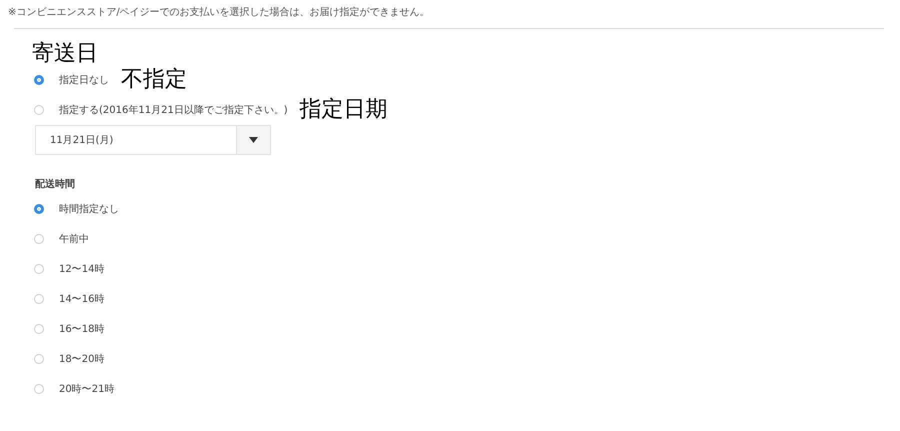  What do you see at coordinates (86, 389) in the screenshot?
I see `option-label: 20時〜21時` at bounding box center [86, 389].